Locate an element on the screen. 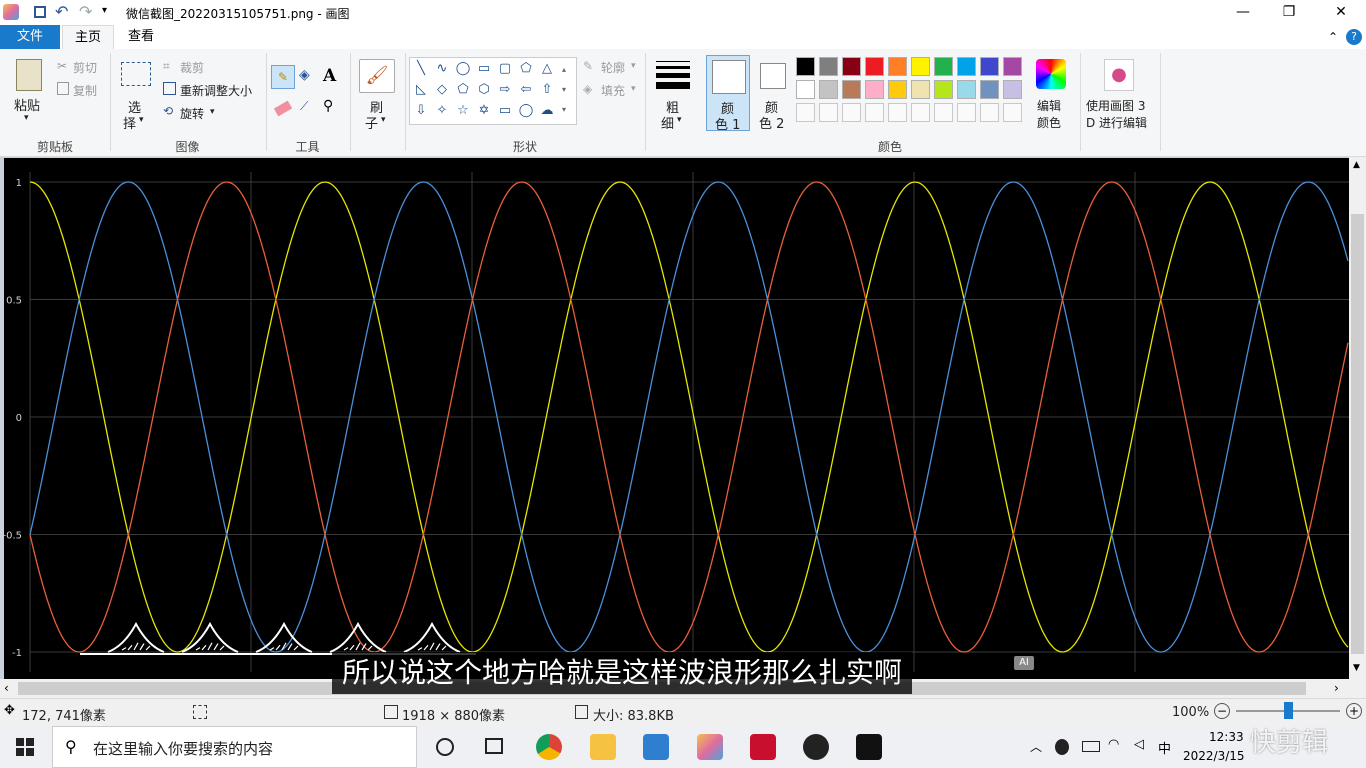  battery-icon is located at coordinates (1091, 746).